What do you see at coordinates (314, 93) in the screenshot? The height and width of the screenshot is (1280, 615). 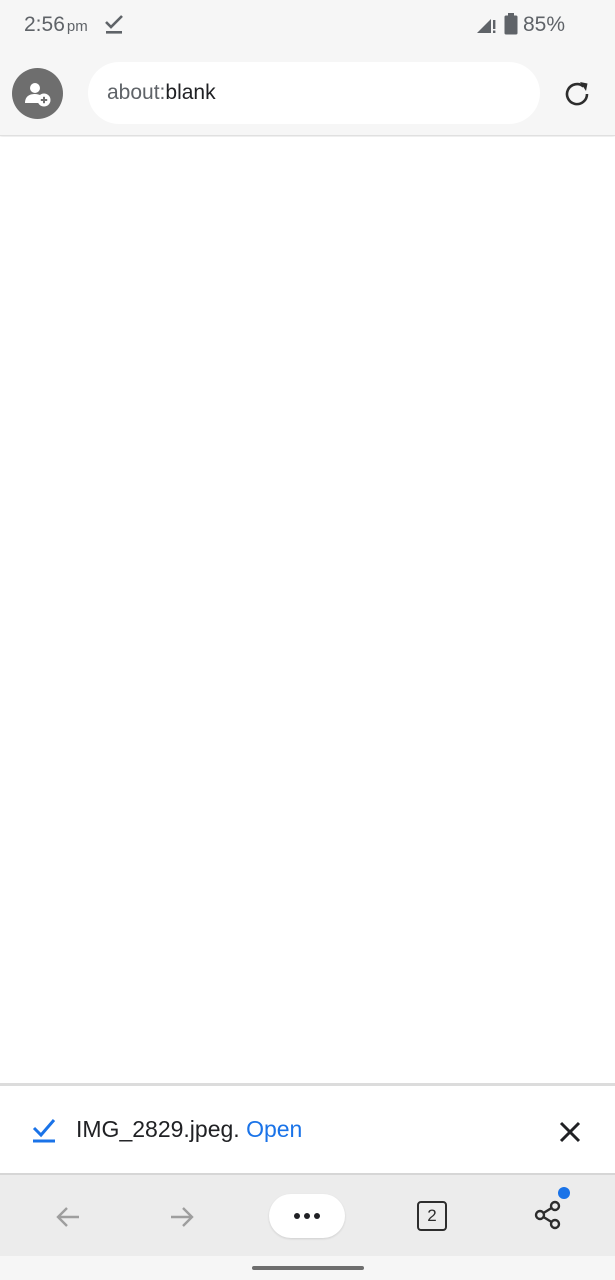 I see `address-bar: about: blank` at bounding box center [314, 93].